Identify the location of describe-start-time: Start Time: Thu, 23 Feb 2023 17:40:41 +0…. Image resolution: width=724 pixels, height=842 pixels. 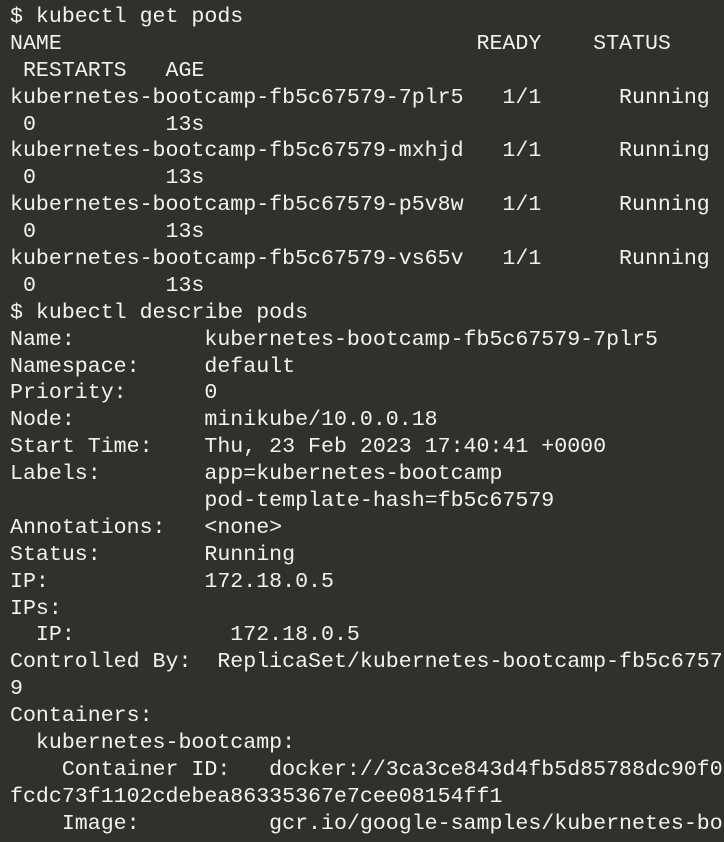
(308, 447).